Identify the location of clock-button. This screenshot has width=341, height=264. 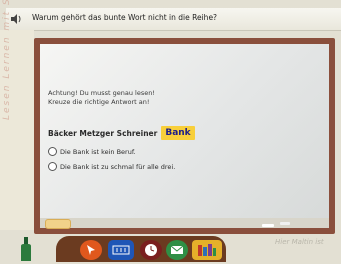
(151, 250).